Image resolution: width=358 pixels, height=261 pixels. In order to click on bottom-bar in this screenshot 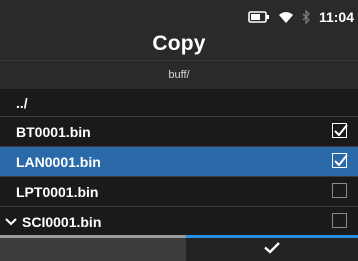, I will do `click(179, 248)`.